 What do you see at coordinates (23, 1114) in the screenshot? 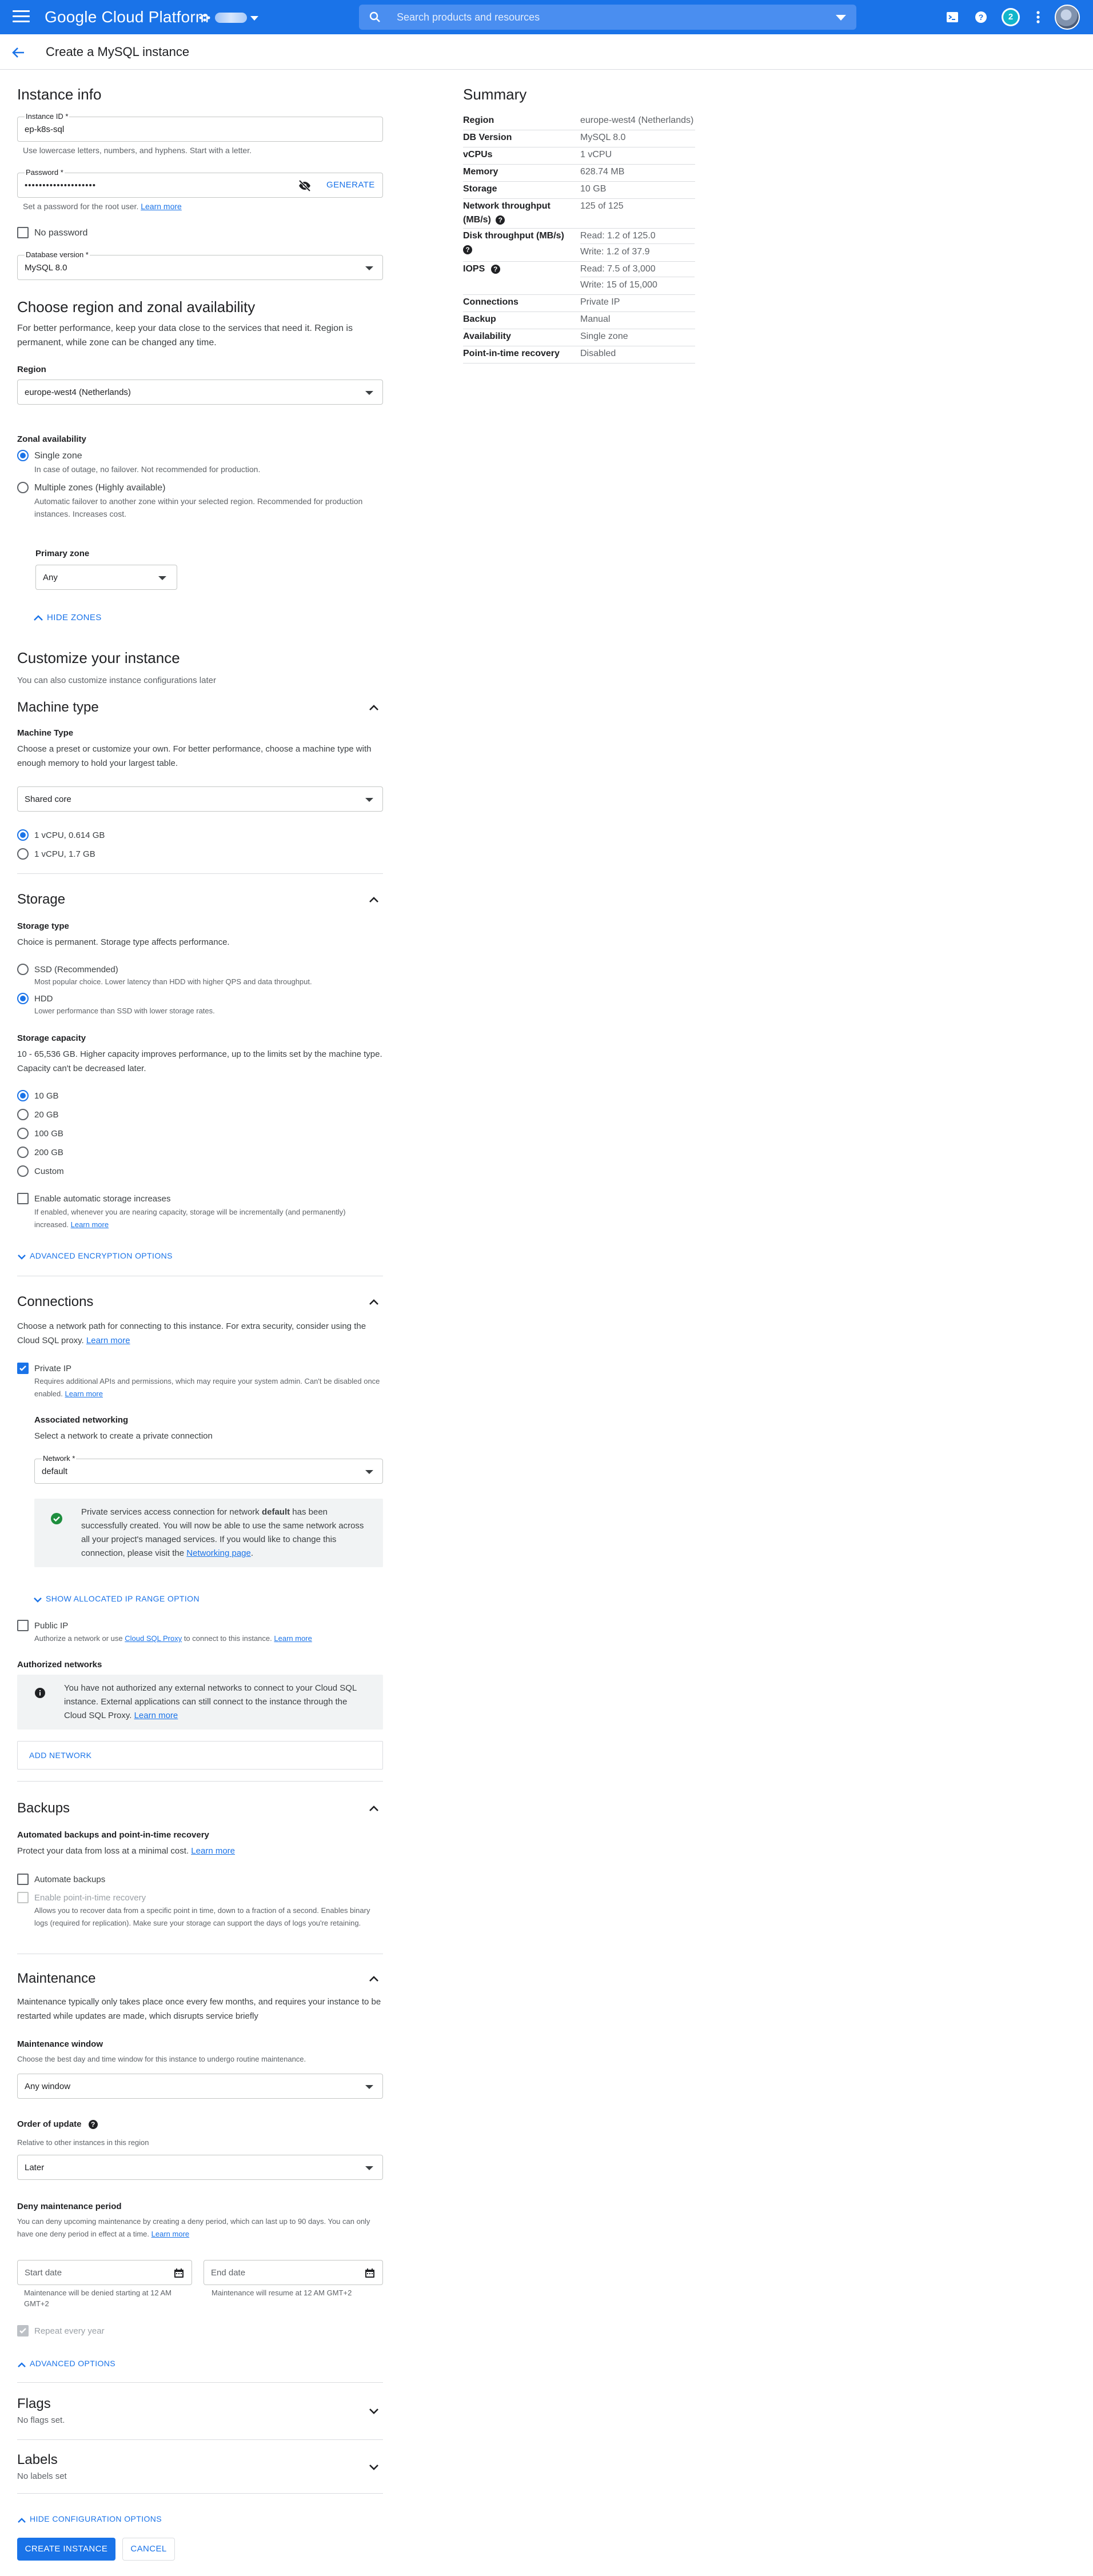
I see `capacity-radio-20gb` at bounding box center [23, 1114].